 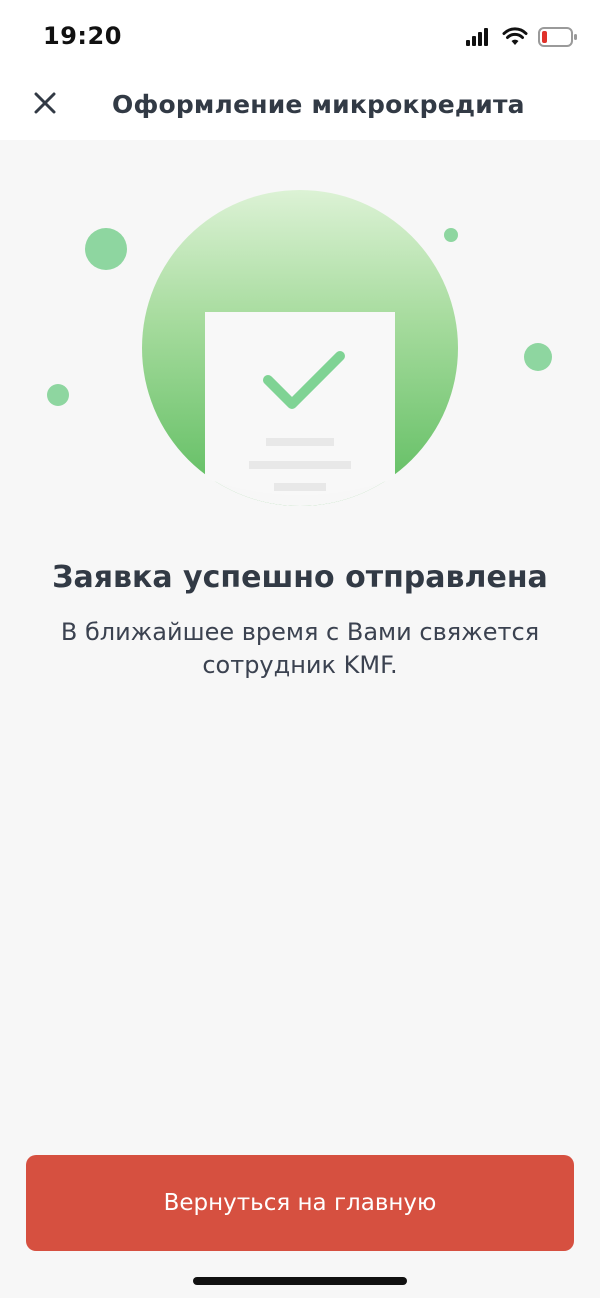 What do you see at coordinates (300, 1203) in the screenshot?
I see `return-home-button: Вернуться на главную` at bounding box center [300, 1203].